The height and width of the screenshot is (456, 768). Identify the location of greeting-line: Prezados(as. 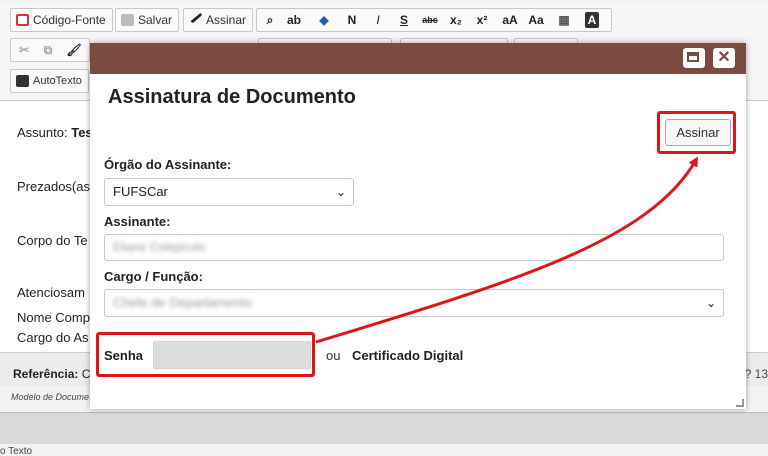
(53, 186).